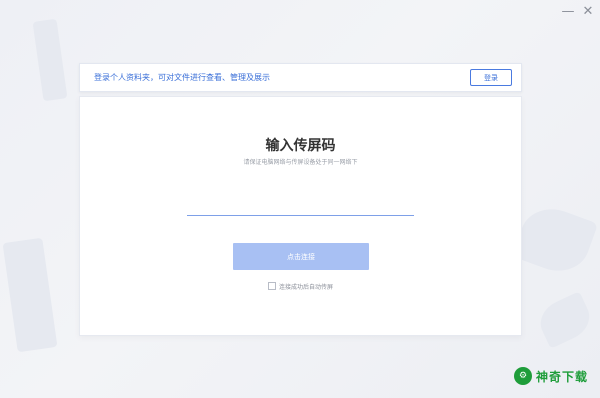 The image size is (600, 398). What do you see at coordinates (301, 256) in the screenshot?
I see `connect-button: 点击连接` at bounding box center [301, 256].